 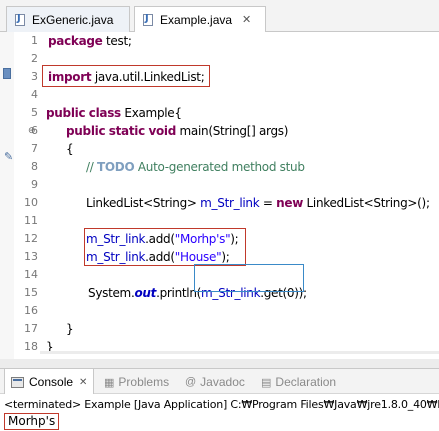 I want to click on static-field: out, so click(x=145, y=293).